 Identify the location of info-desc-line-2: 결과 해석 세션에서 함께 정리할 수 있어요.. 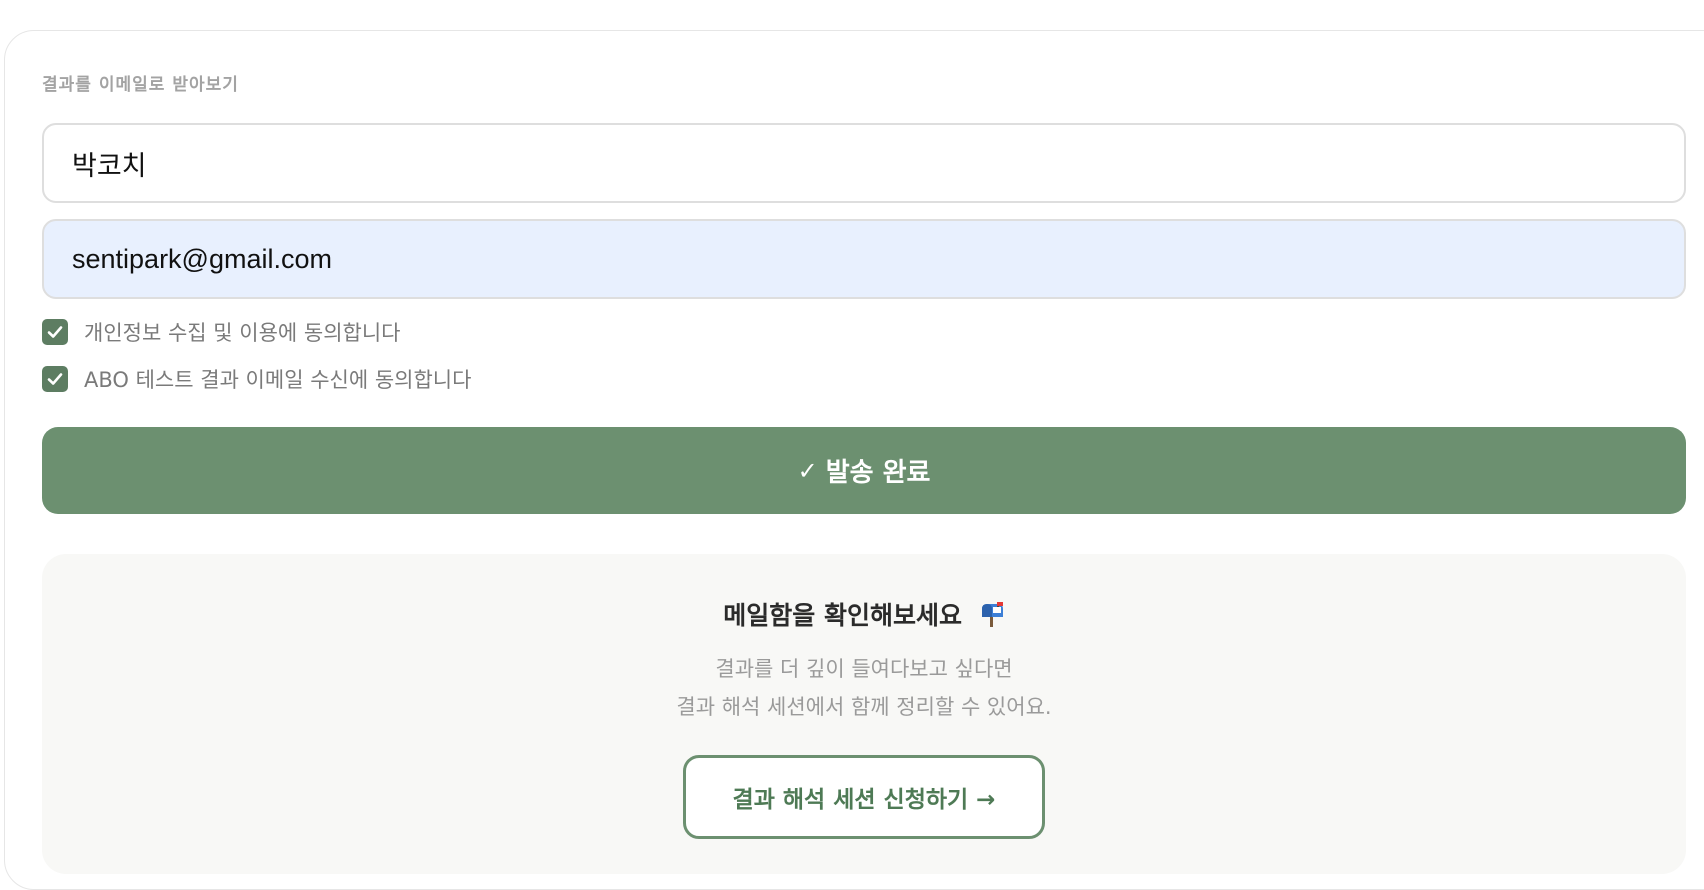
(864, 707).